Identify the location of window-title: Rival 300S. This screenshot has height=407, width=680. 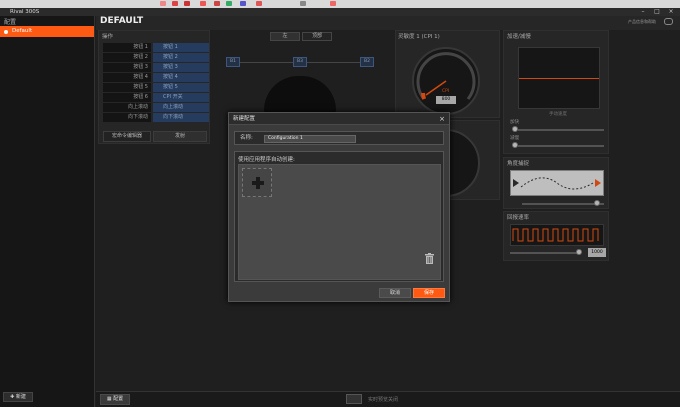
(25, 12).